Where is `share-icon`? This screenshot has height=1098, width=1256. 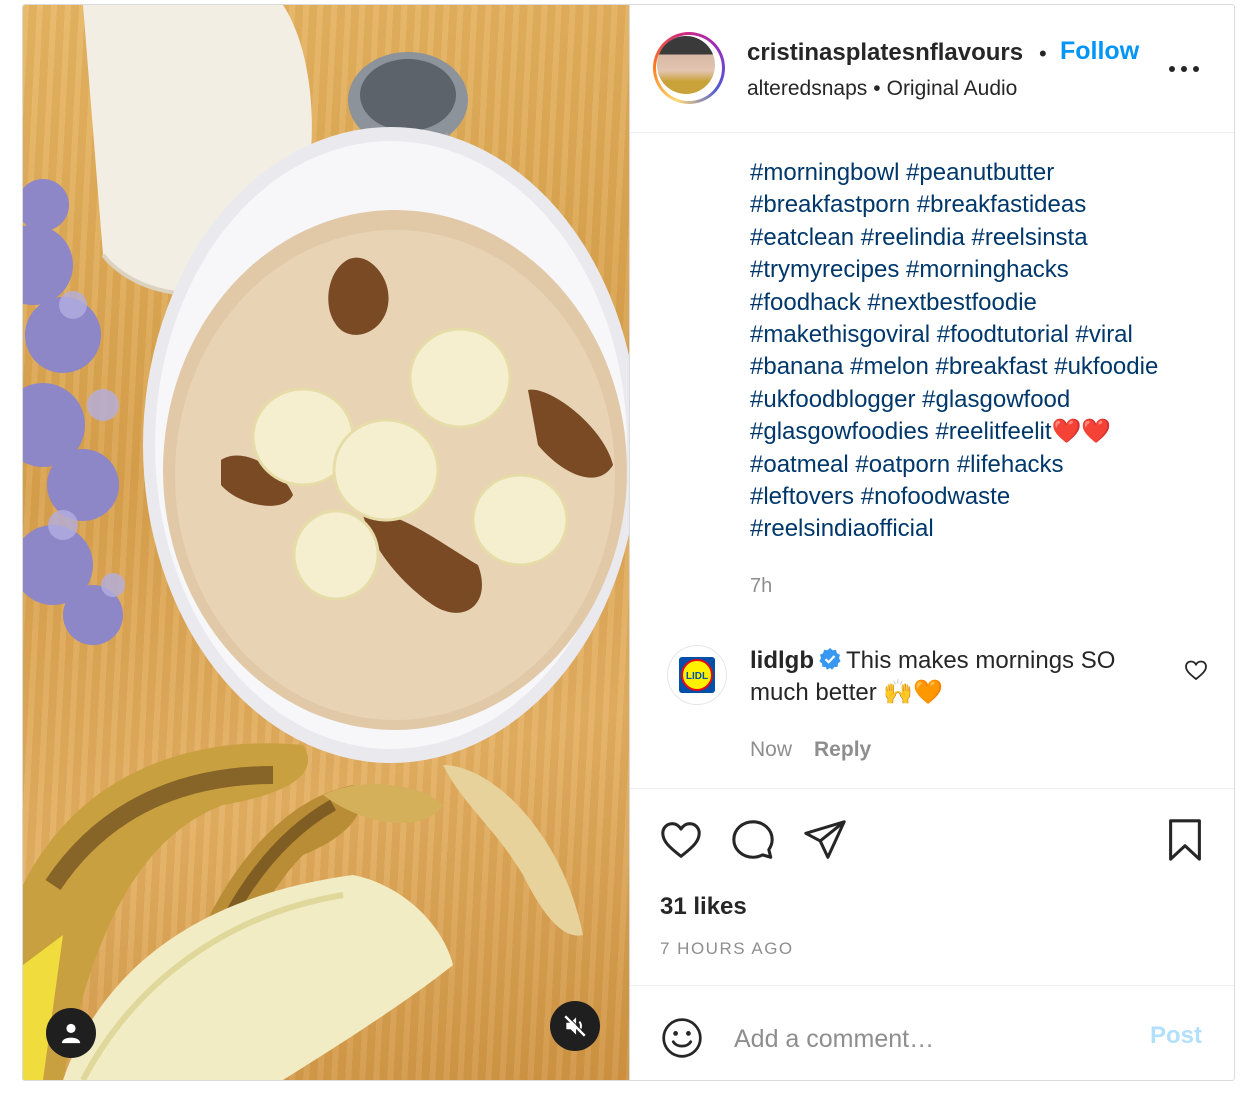 share-icon is located at coordinates (825, 840).